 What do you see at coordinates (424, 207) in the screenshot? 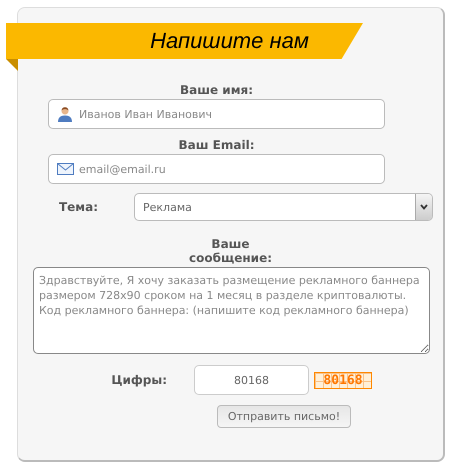
I see `chevron-down-icon` at bounding box center [424, 207].